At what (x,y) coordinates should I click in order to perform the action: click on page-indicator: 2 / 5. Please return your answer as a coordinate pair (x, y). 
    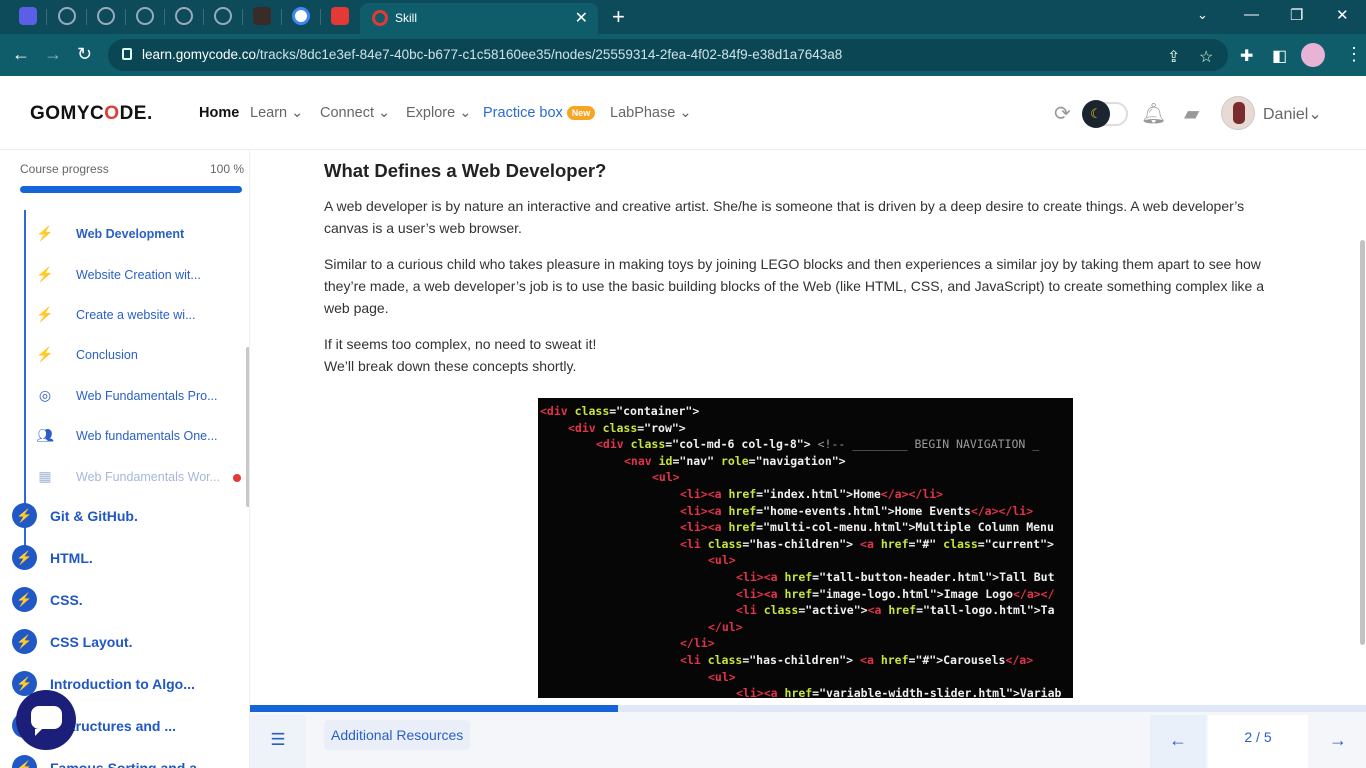
    Looking at the image, I should click on (1258, 741).